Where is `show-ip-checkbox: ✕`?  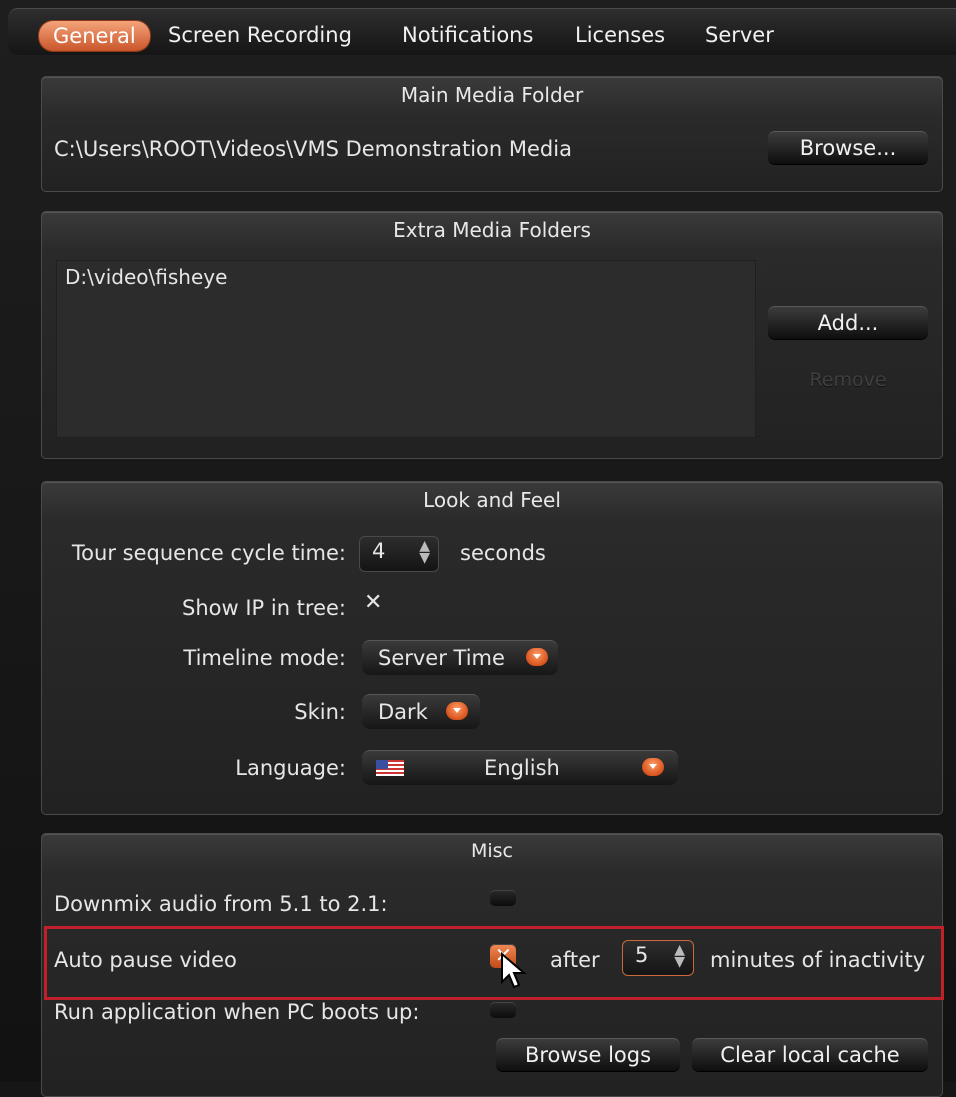
show-ip-checkbox: ✕ is located at coordinates (373, 602).